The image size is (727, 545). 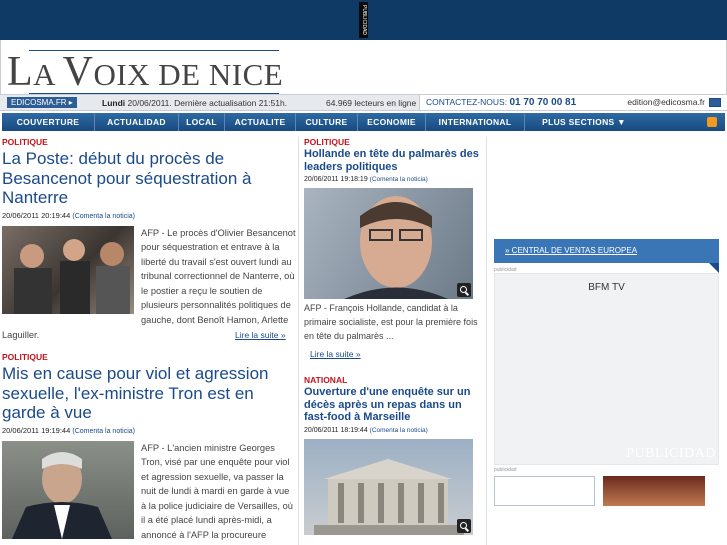 I want to click on photo-people, so click(x=72, y=276).